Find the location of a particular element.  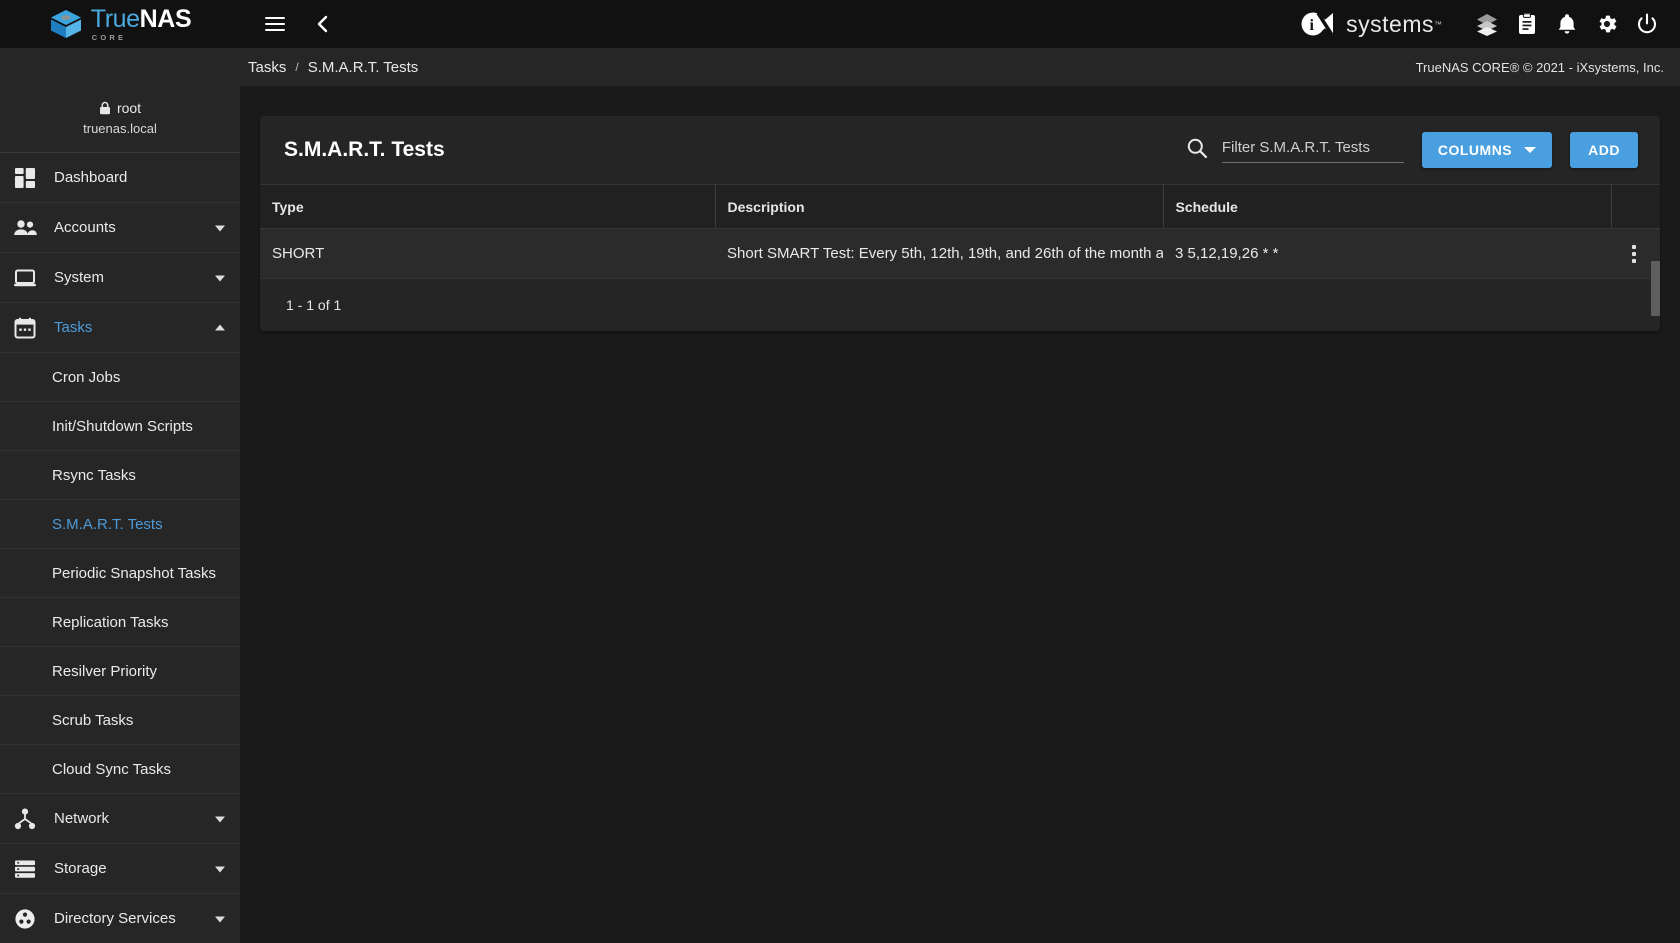

directory-services-icon is located at coordinates (25, 919).